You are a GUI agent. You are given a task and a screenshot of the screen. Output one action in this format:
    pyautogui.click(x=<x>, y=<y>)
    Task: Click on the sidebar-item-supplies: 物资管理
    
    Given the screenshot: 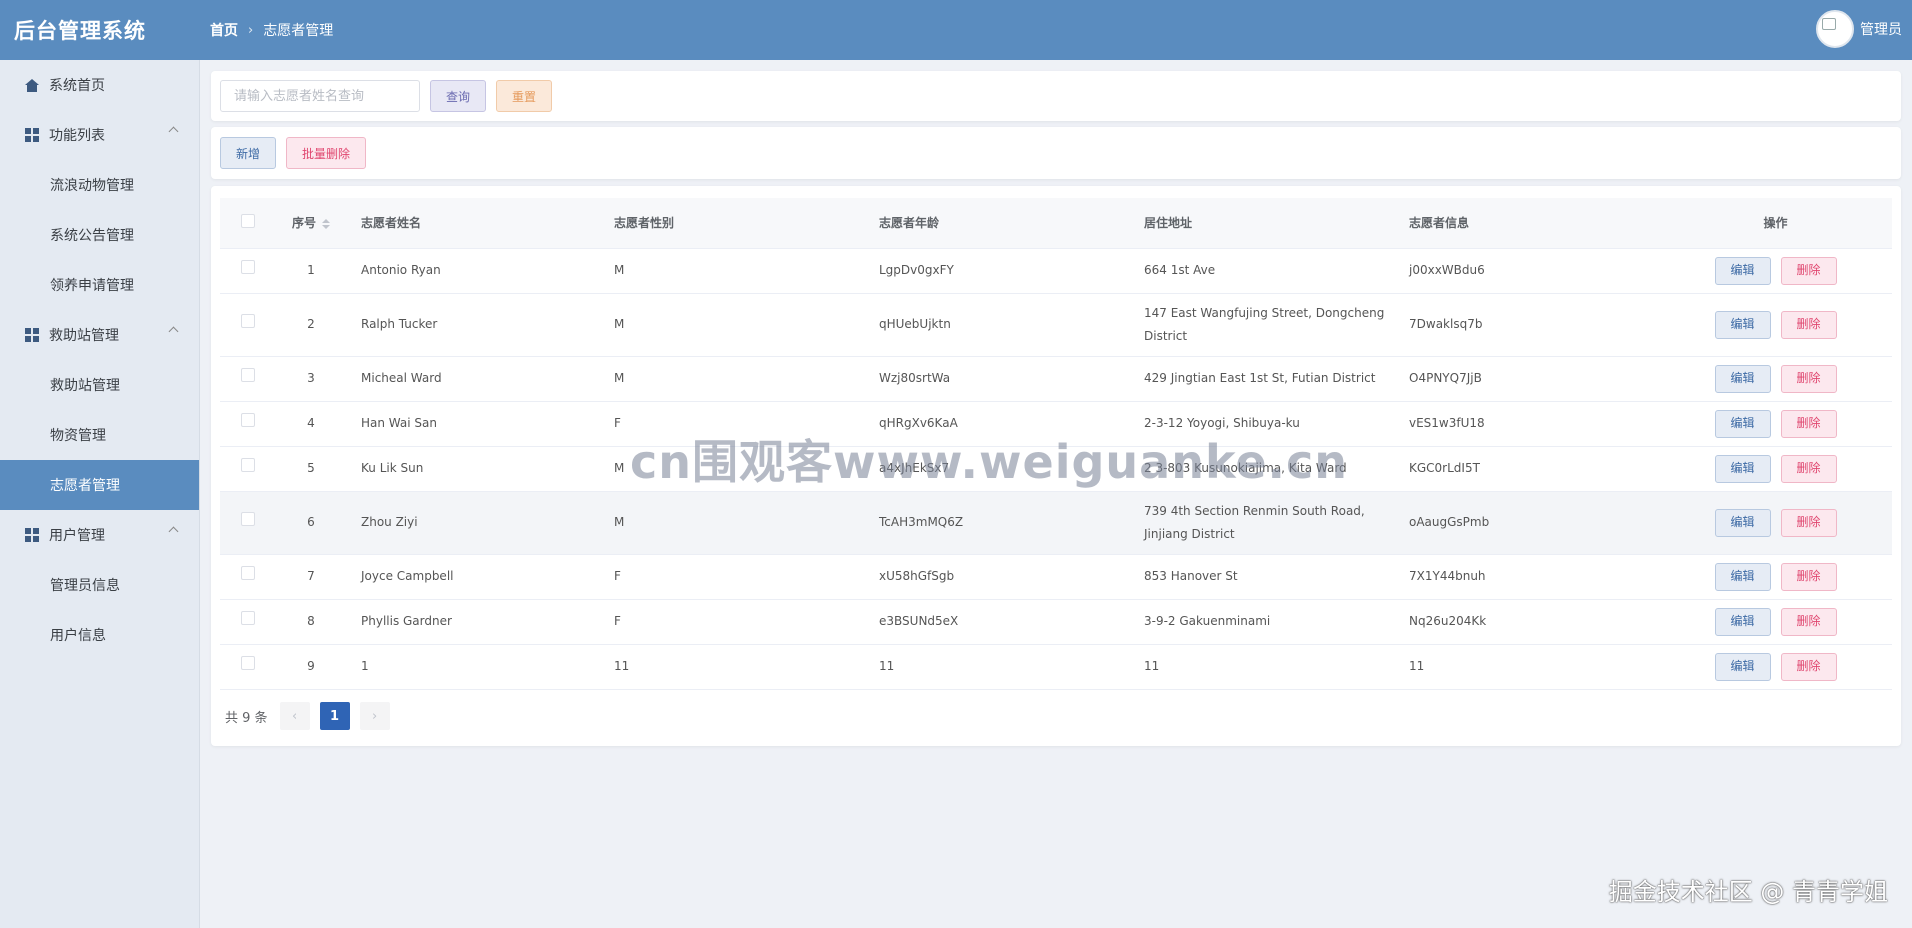 What is the action you would take?
    pyautogui.click(x=99, y=435)
    